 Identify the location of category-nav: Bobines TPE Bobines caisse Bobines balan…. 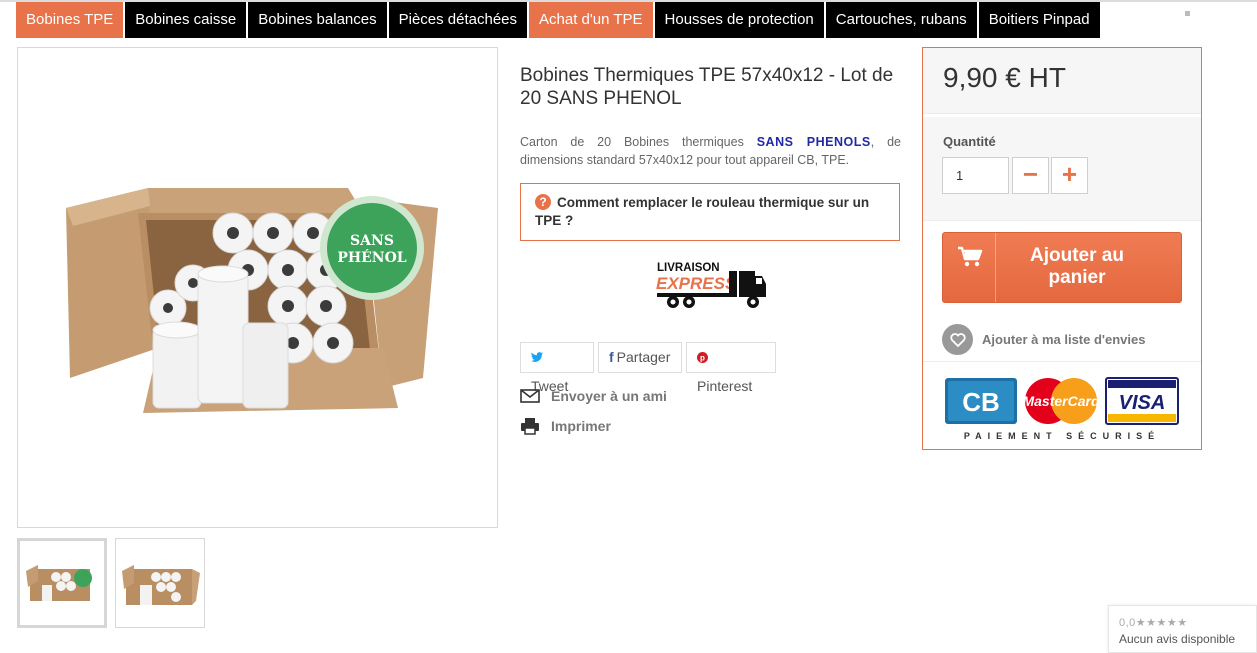
(559, 20).